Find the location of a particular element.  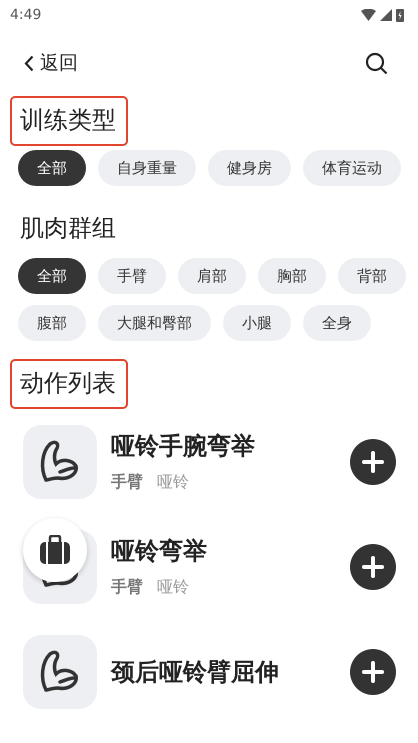

exercise-name: 哑铃弯举 is located at coordinates (159, 551).